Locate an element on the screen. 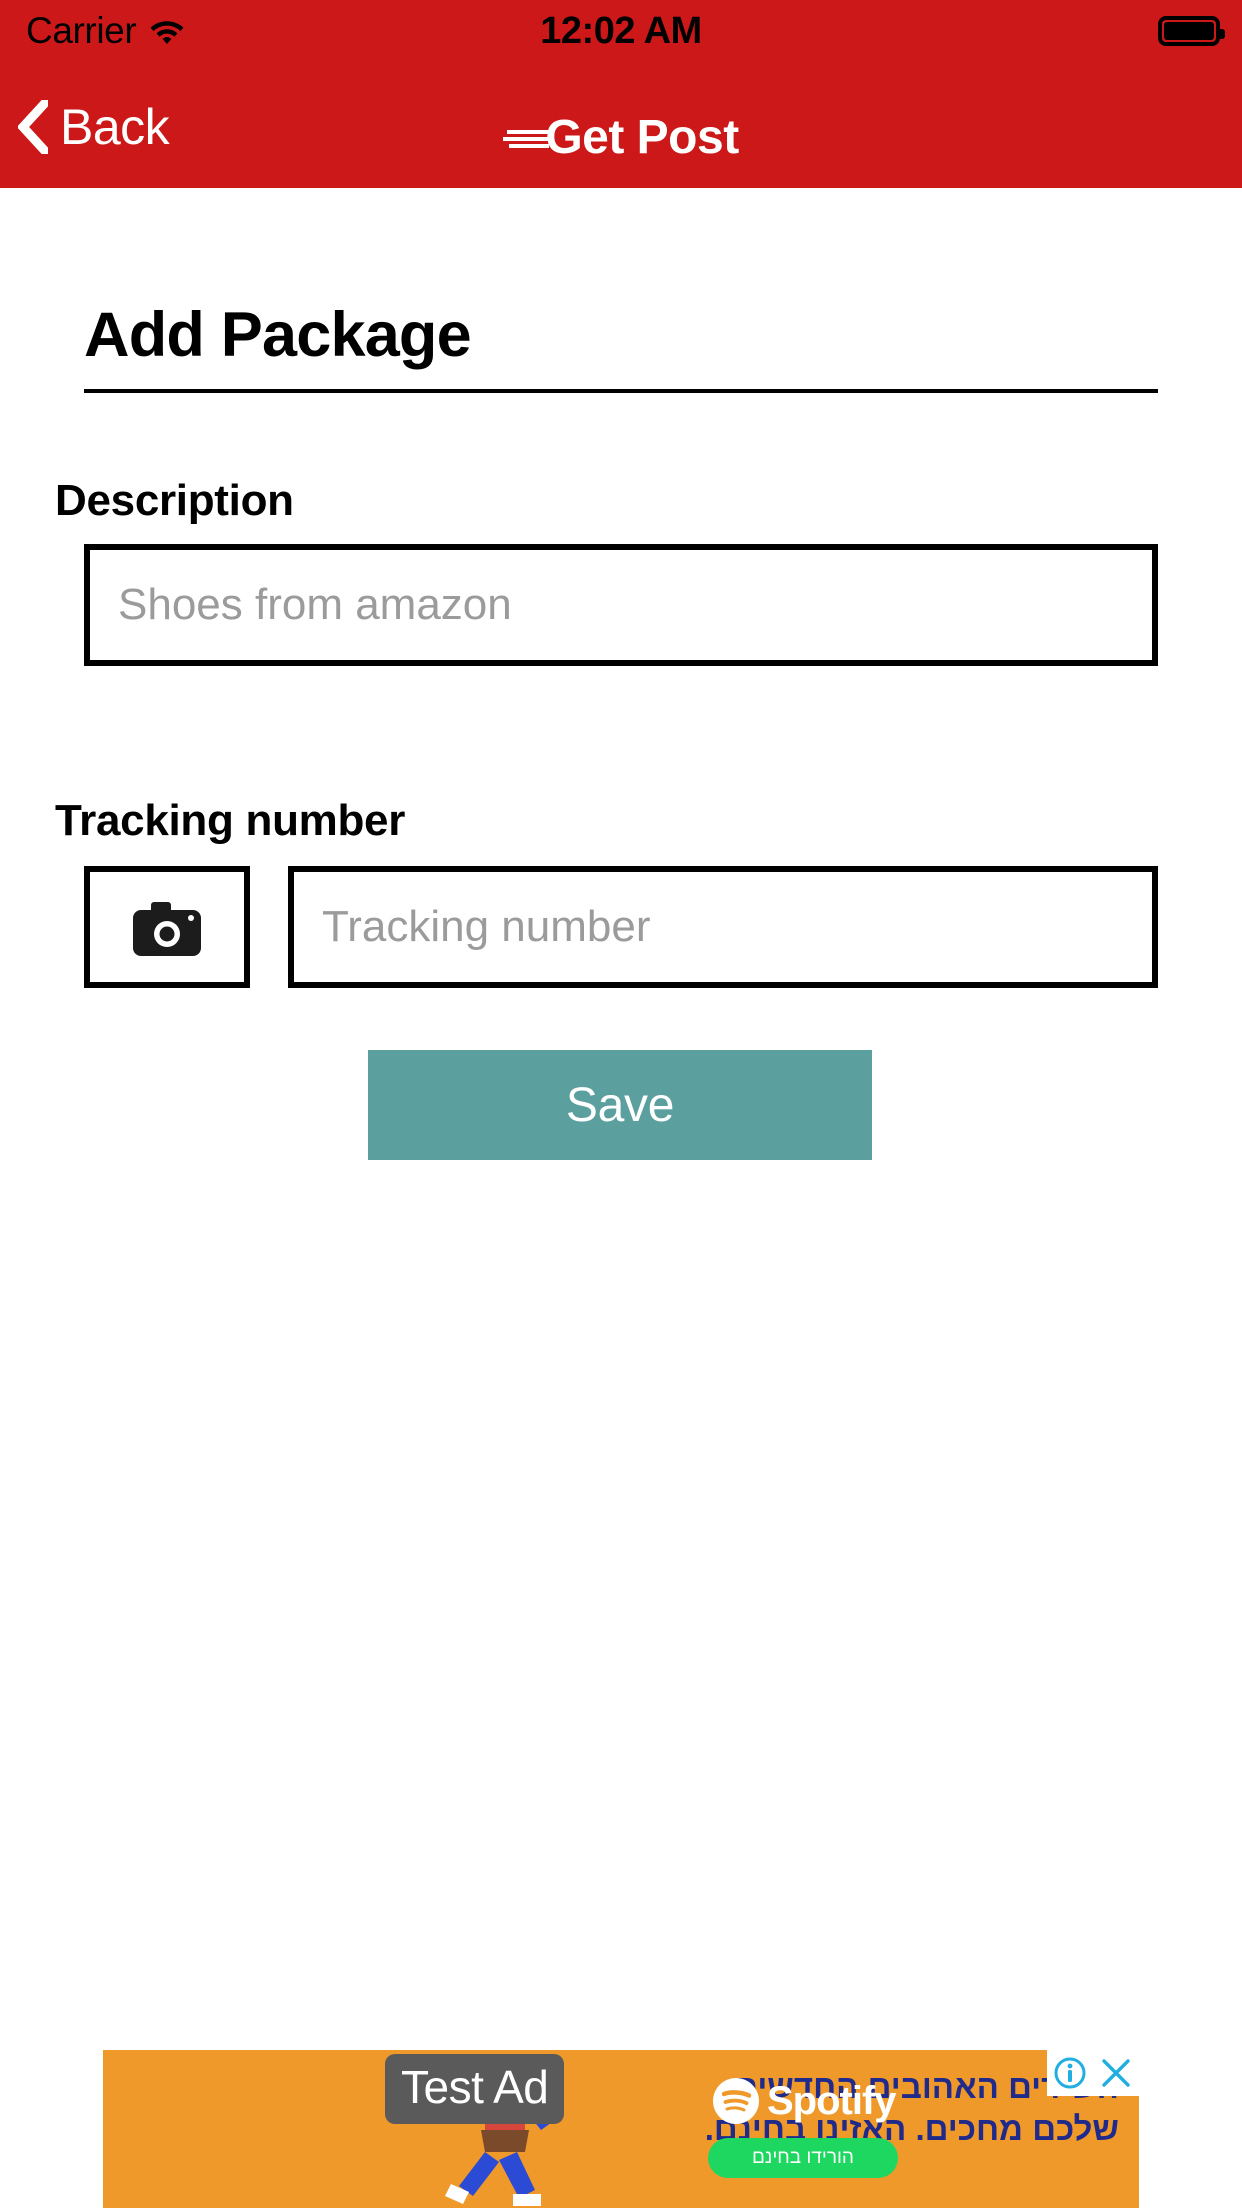  nav-bar: Back Get Post is located at coordinates (621, 125).